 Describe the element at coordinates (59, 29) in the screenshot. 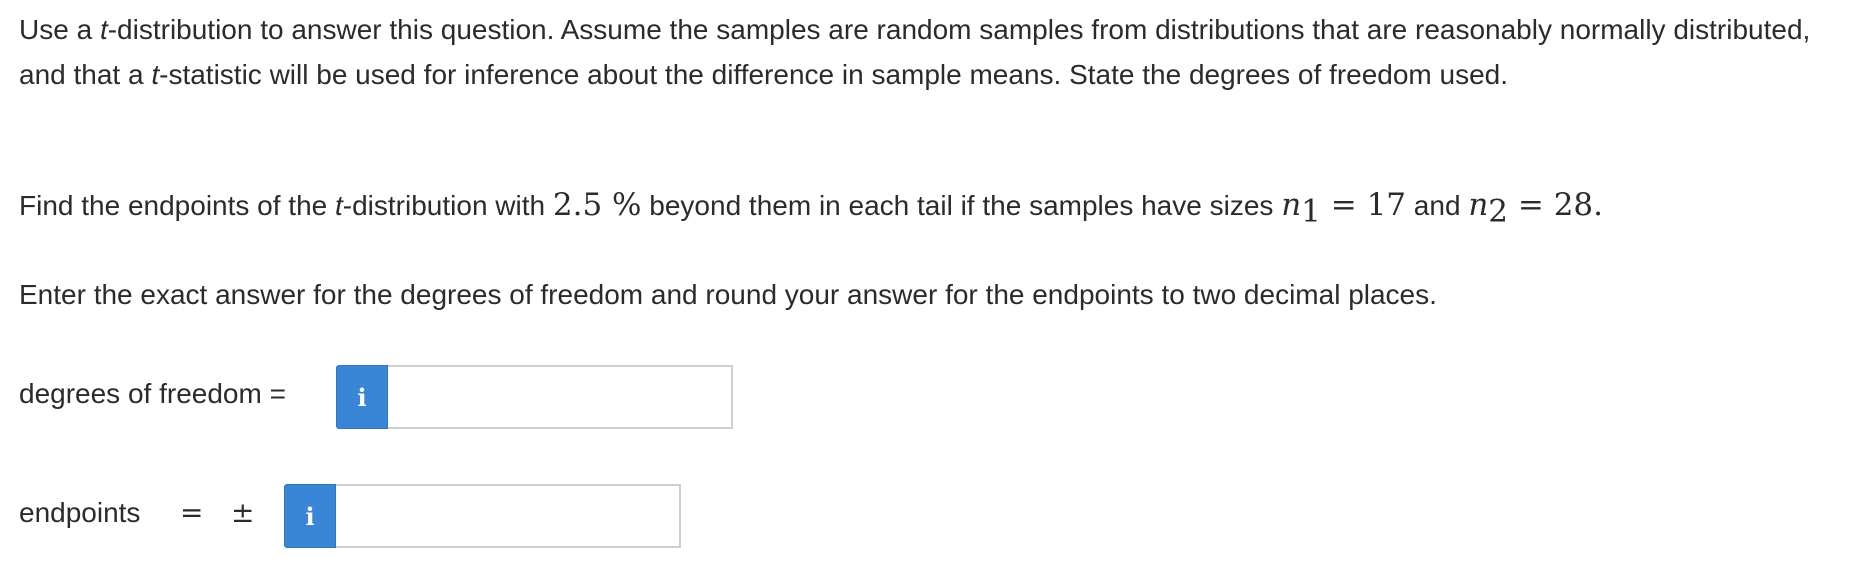

I see `text-seg: Use a` at that location.